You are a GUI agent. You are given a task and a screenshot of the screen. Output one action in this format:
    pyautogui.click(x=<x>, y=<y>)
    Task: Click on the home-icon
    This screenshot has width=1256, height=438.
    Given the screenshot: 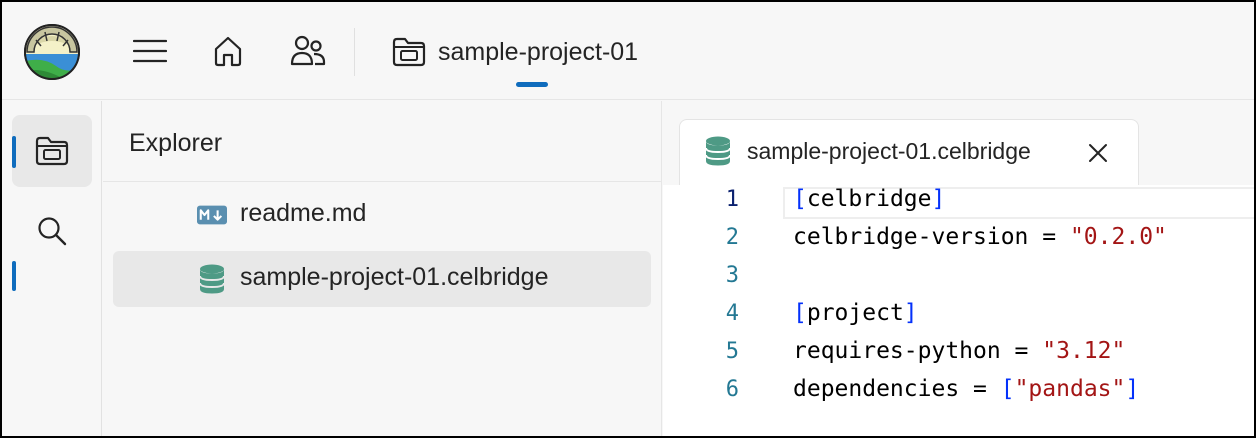 What is the action you would take?
    pyautogui.click(x=228, y=51)
    